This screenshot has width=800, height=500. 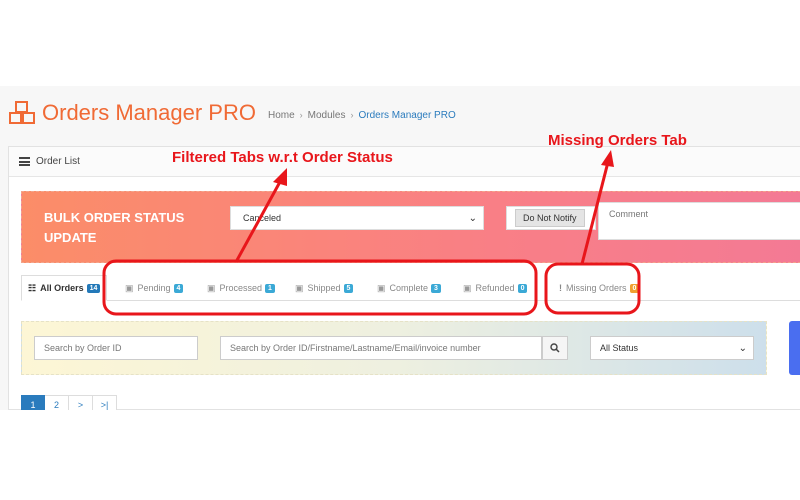 I want to click on comment-field: Comment, so click(x=699, y=221).